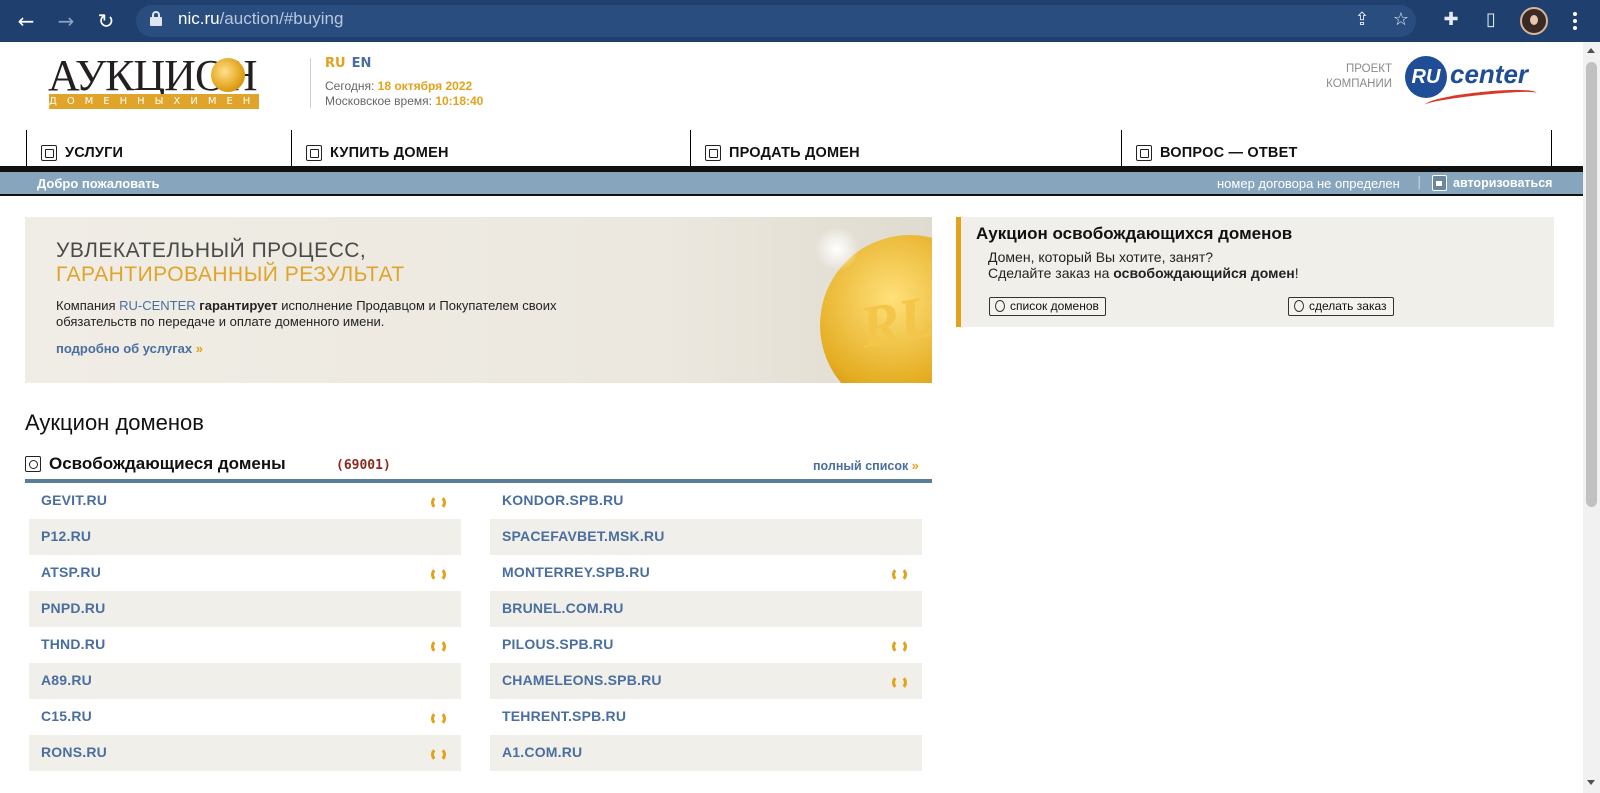 This screenshot has width=1600, height=793. What do you see at coordinates (49, 153) in the screenshot?
I see `services-icon` at bounding box center [49, 153].